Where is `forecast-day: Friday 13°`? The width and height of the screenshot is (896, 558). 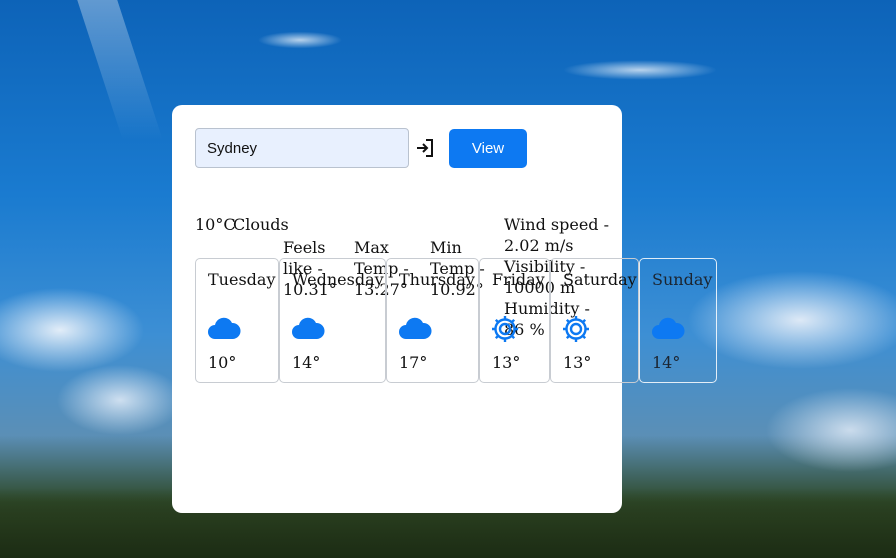
forecast-day: Friday 13° is located at coordinates (514, 320).